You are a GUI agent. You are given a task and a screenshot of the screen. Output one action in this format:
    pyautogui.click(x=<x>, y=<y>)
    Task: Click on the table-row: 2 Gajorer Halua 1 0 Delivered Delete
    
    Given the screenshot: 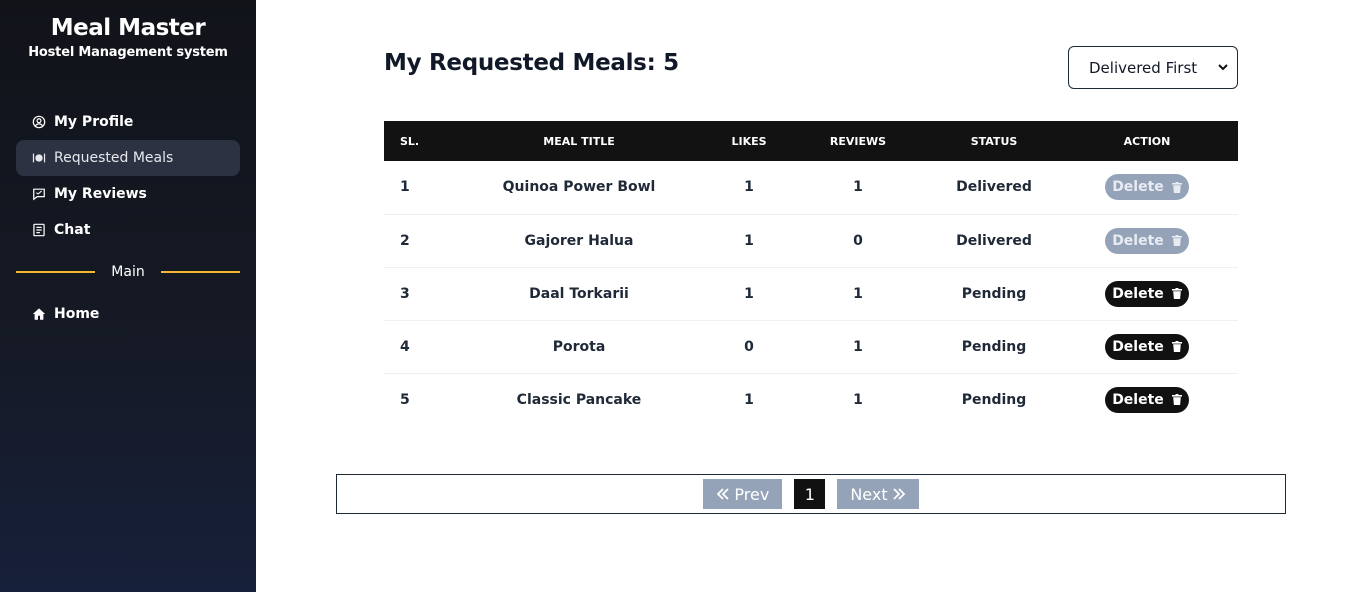 What is the action you would take?
    pyautogui.click(x=811, y=241)
    